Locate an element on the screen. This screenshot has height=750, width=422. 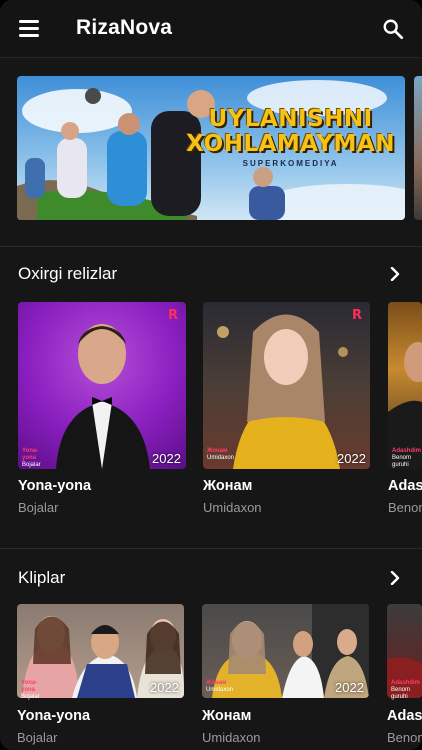
release-title: Adashdim is located at coordinates (405, 486).